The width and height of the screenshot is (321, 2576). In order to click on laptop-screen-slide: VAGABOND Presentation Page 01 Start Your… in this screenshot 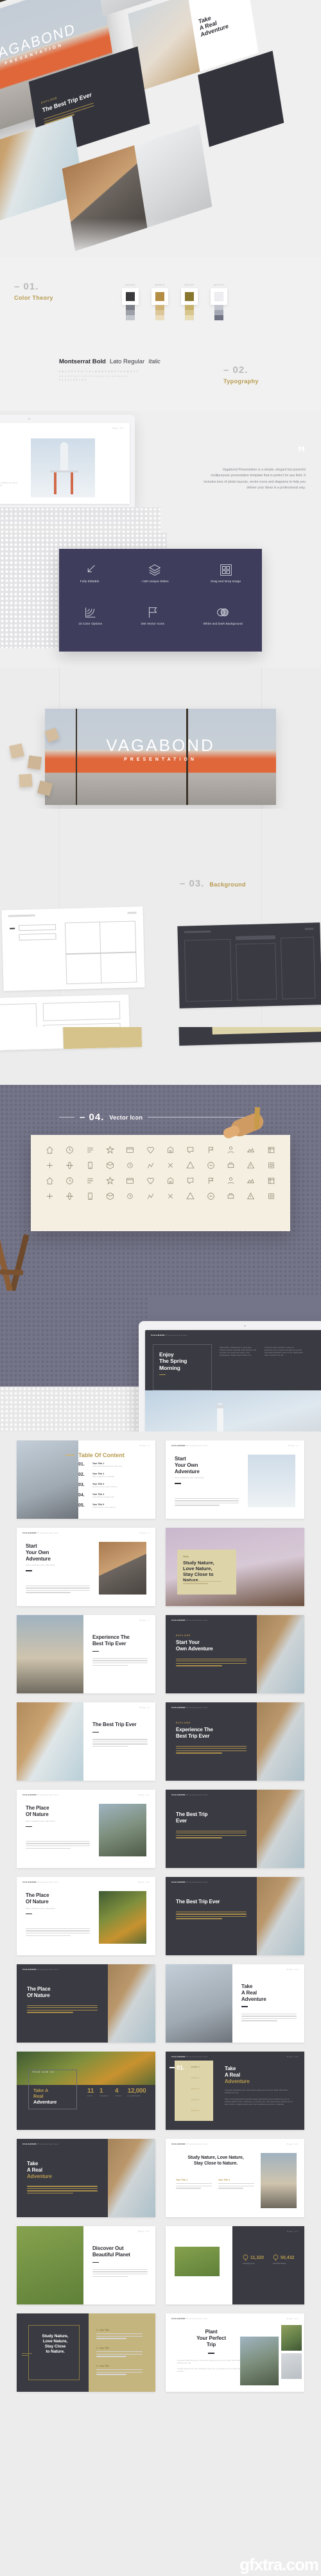, I will do `click(65, 464)`.